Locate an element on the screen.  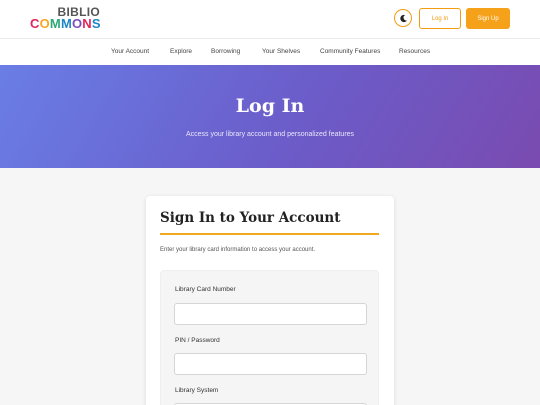
moon-icon is located at coordinates (403, 18).